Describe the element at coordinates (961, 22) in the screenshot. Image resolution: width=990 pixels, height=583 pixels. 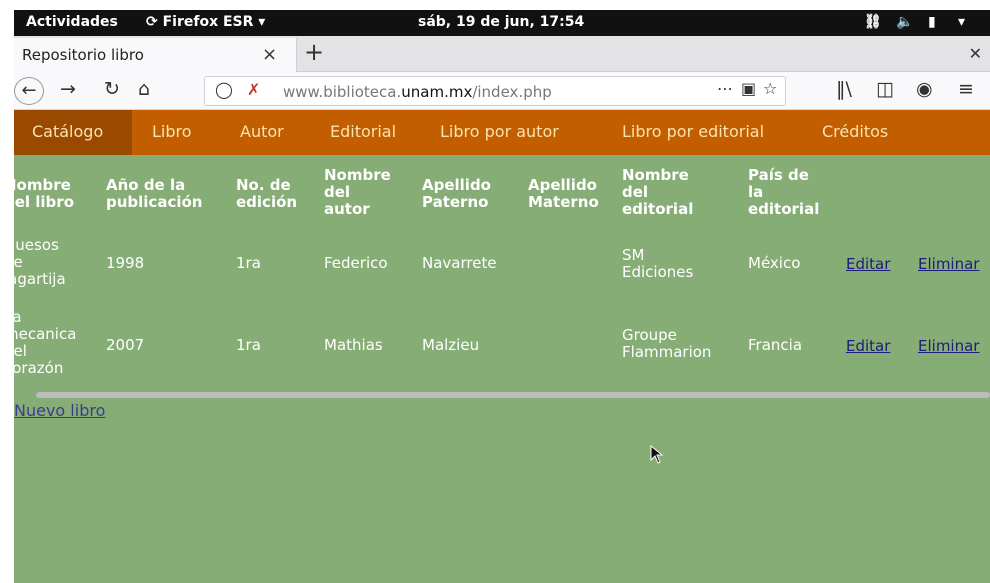
I see `system-menu-chevron-icon: ▾` at that location.